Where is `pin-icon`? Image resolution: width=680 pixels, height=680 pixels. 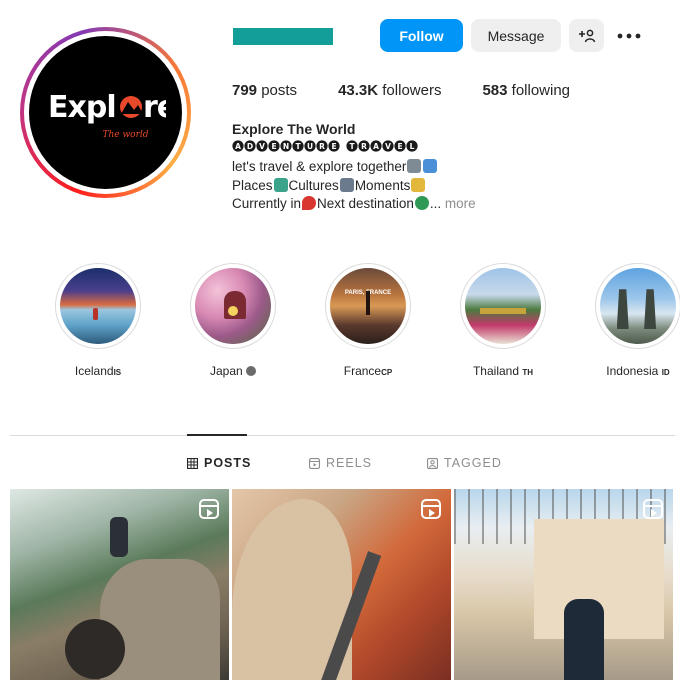 pin-icon is located at coordinates (309, 203).